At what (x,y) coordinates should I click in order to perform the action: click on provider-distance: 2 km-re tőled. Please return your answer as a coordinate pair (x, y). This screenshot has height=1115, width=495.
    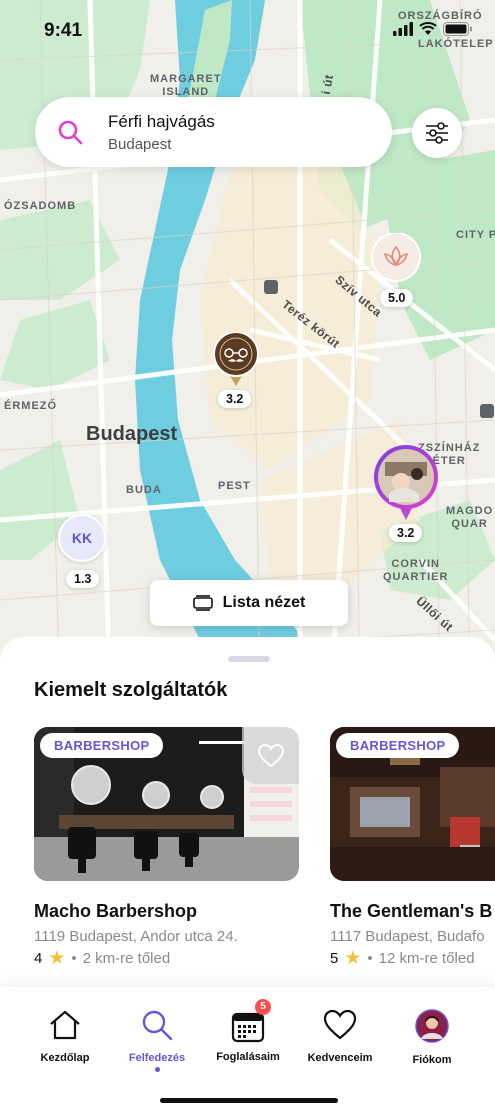
    Looking at the image, I should click on (126, 958).